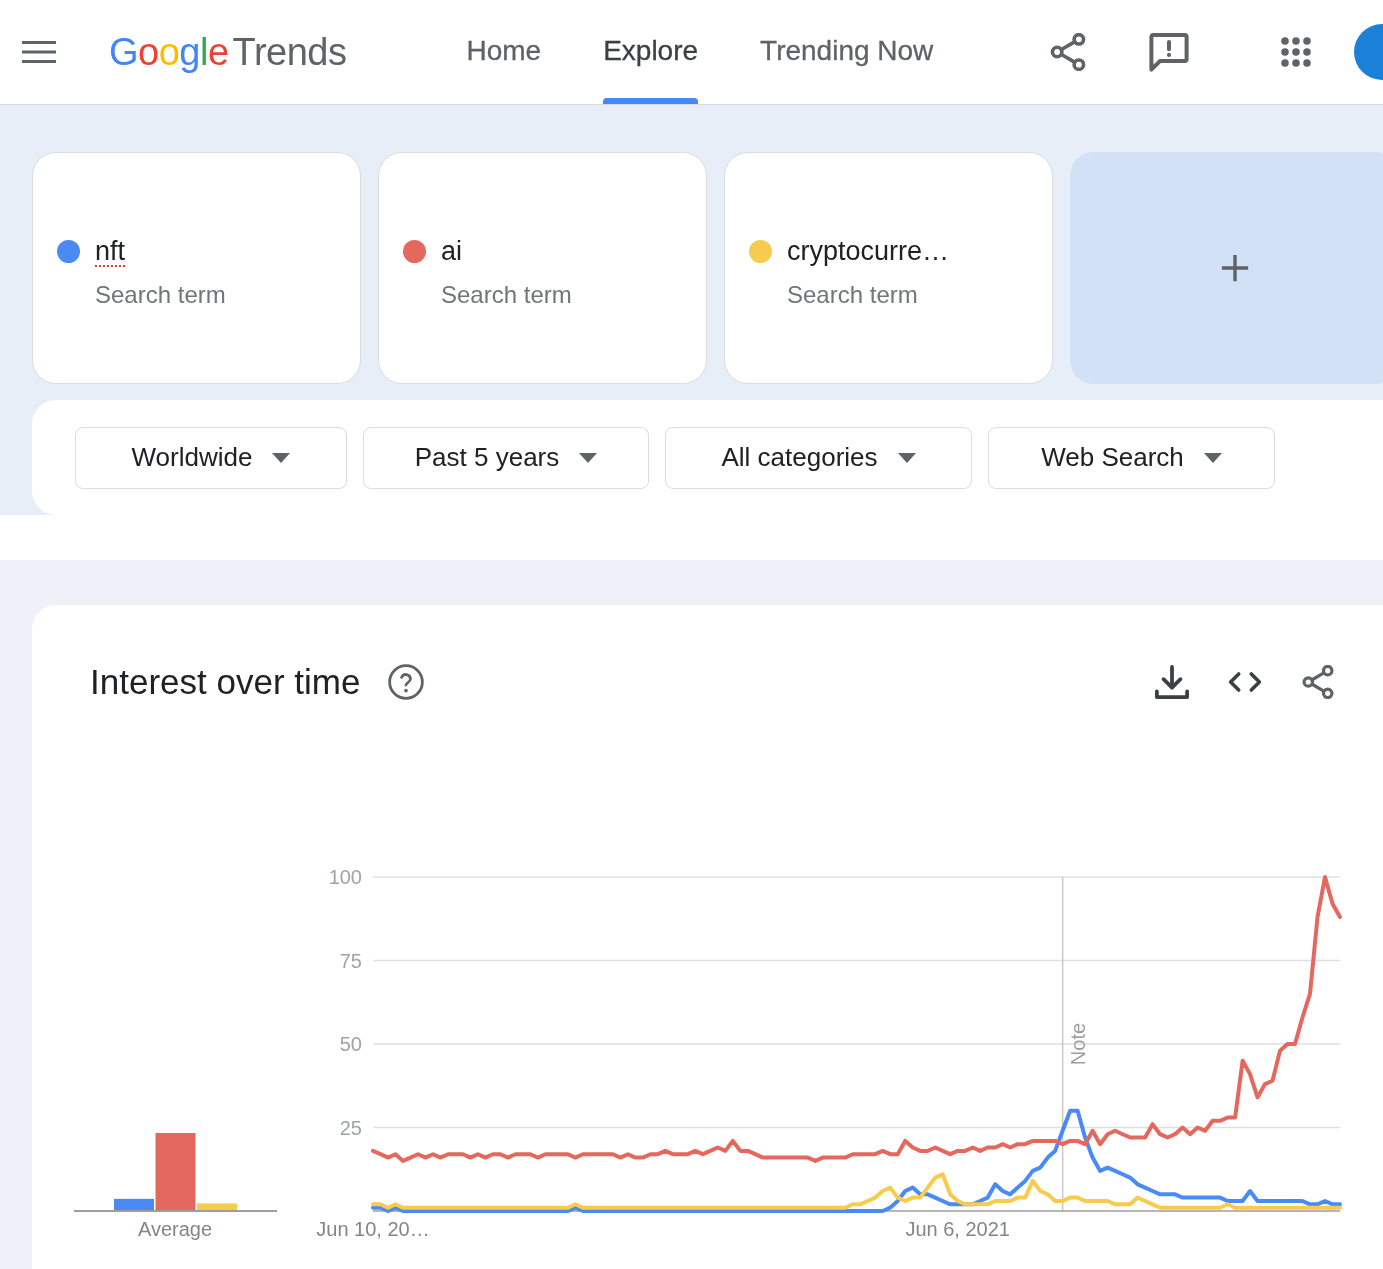 Image resolution: width=1383 pixels, height=1269 pixels. I want to click on filter-dropdown: All categories, so click(818, 457).